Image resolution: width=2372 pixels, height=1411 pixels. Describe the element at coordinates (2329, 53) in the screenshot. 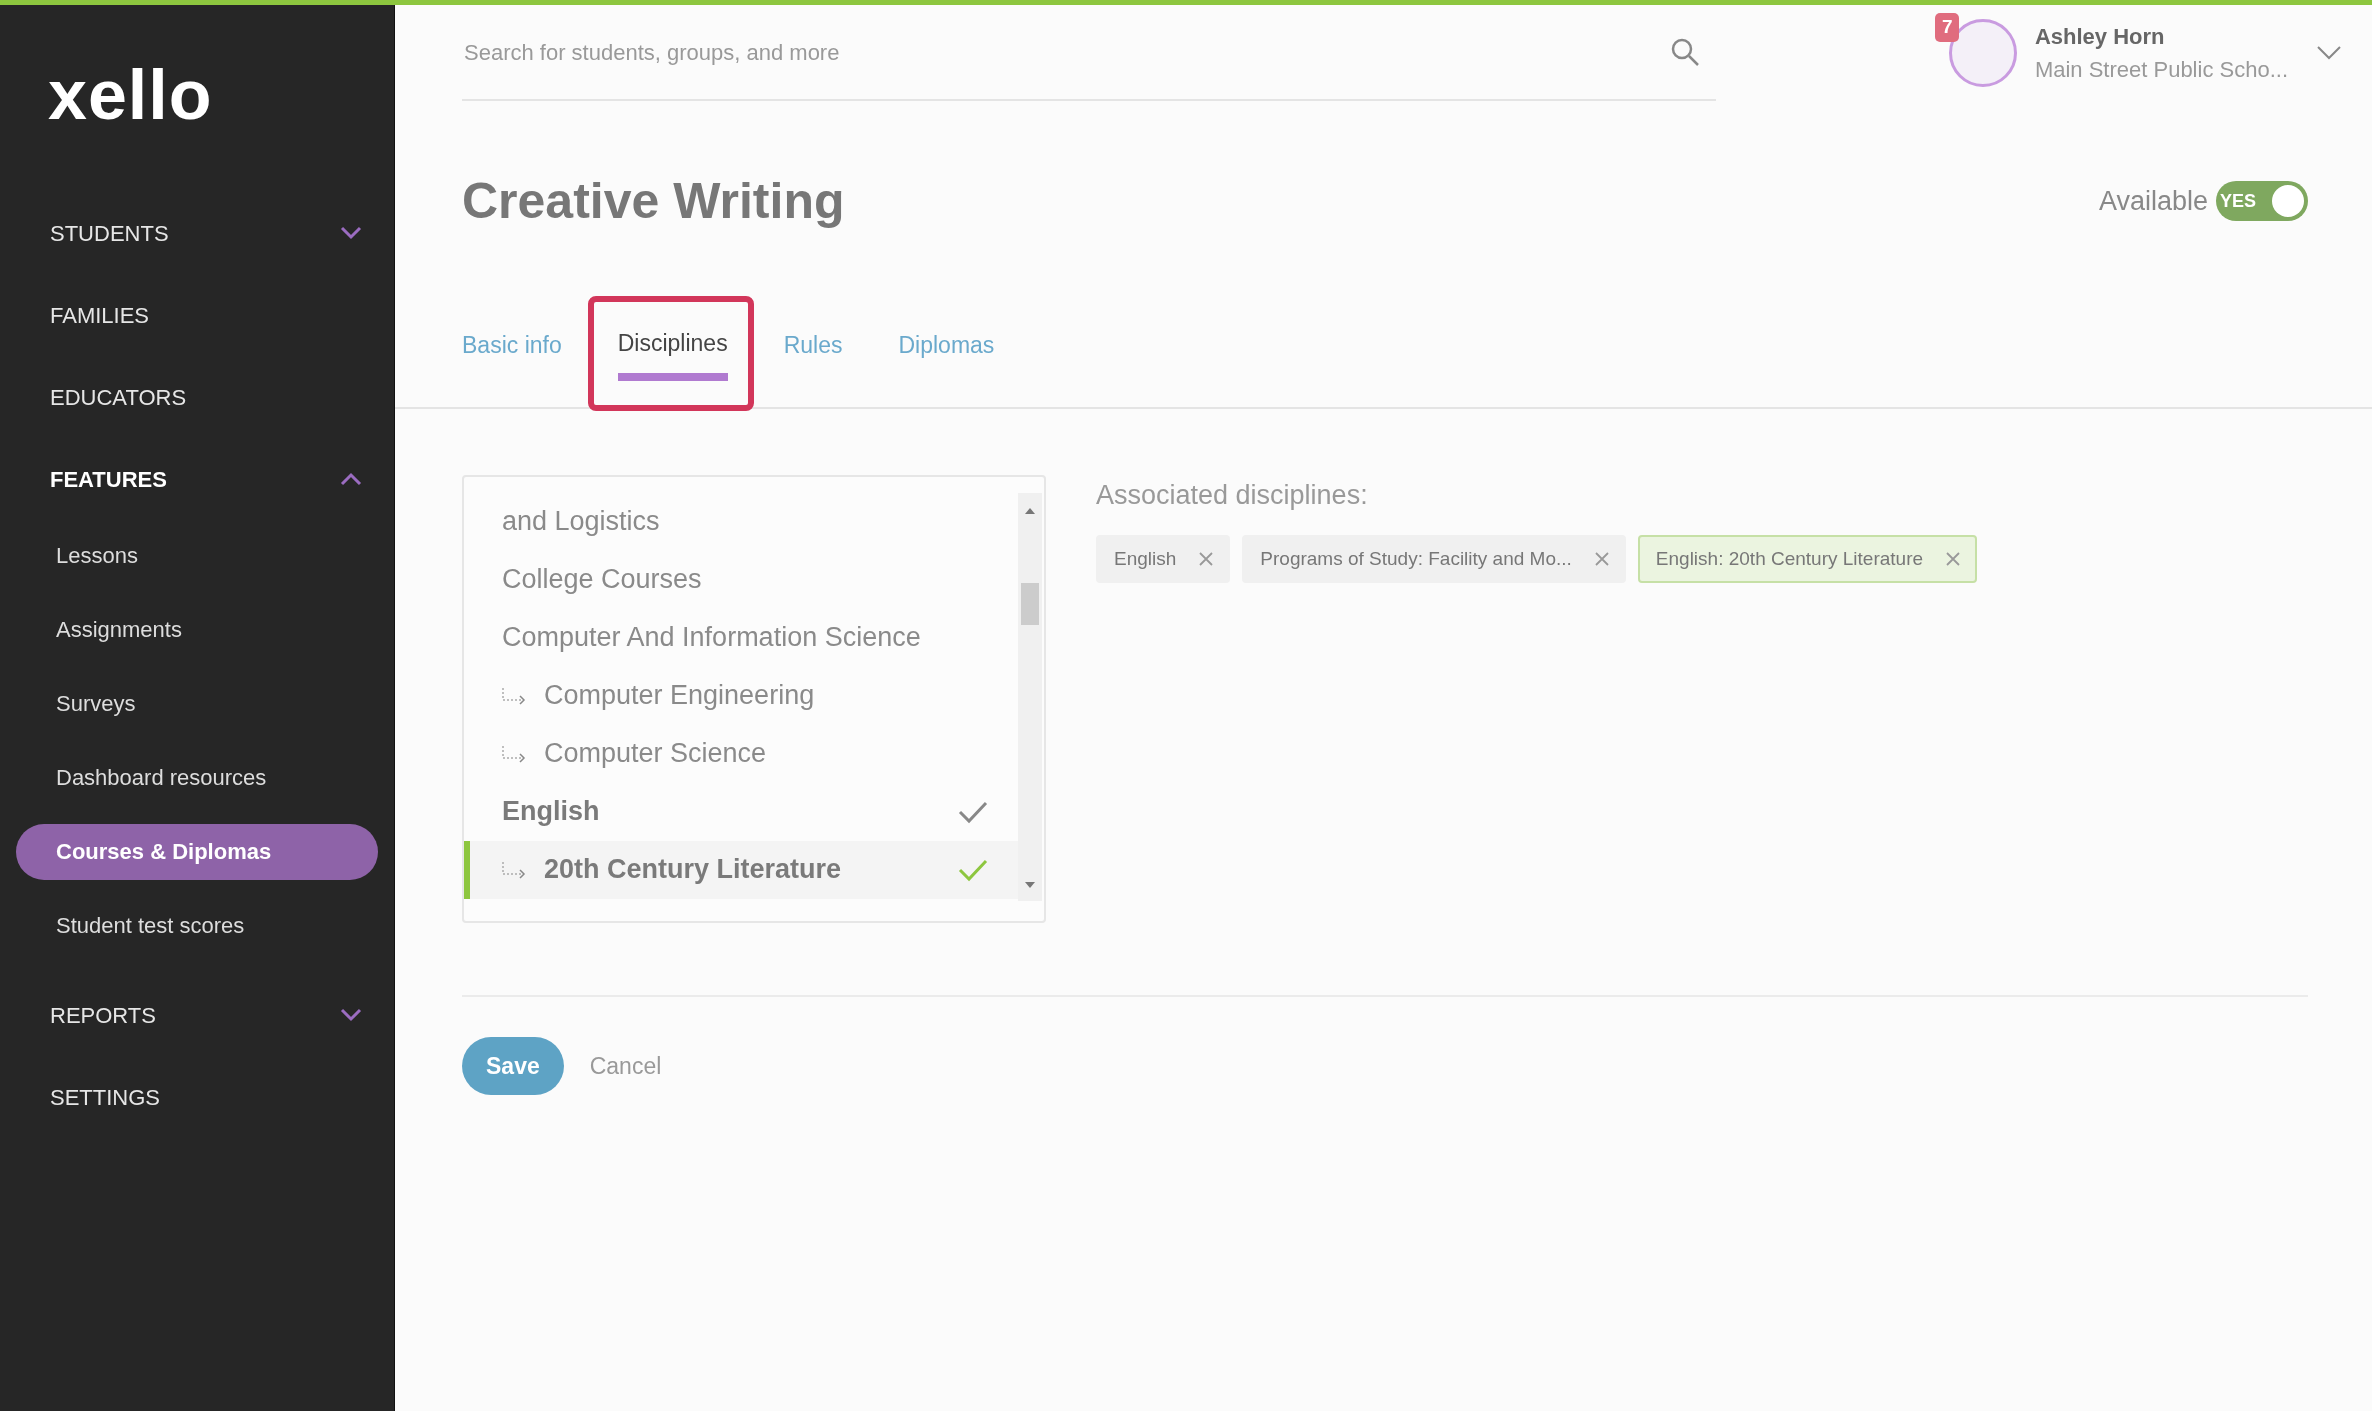

I see `chevron-down-icon` at that location.